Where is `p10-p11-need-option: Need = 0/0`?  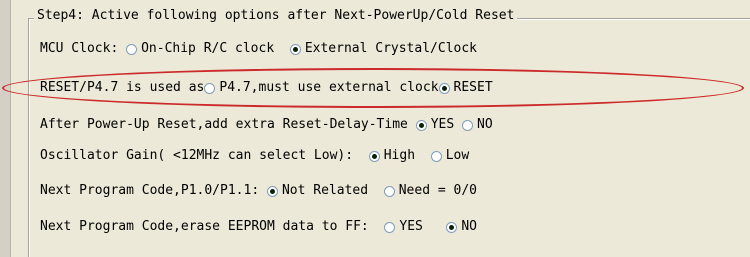
p10-p11-need-option: Need = 0/0 is located at coordinates (430, 191).